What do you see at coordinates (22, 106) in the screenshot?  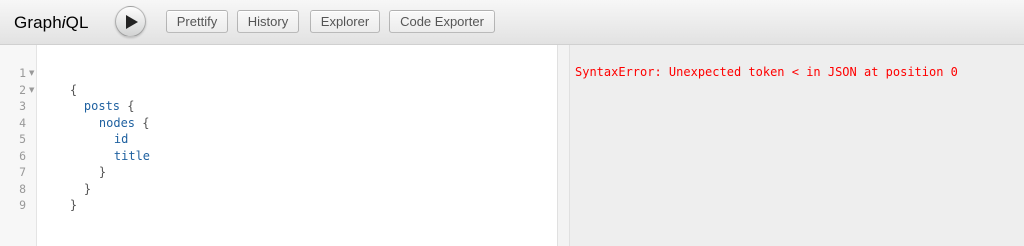 I see `line-number: 3` at bounding box center [22, 106].